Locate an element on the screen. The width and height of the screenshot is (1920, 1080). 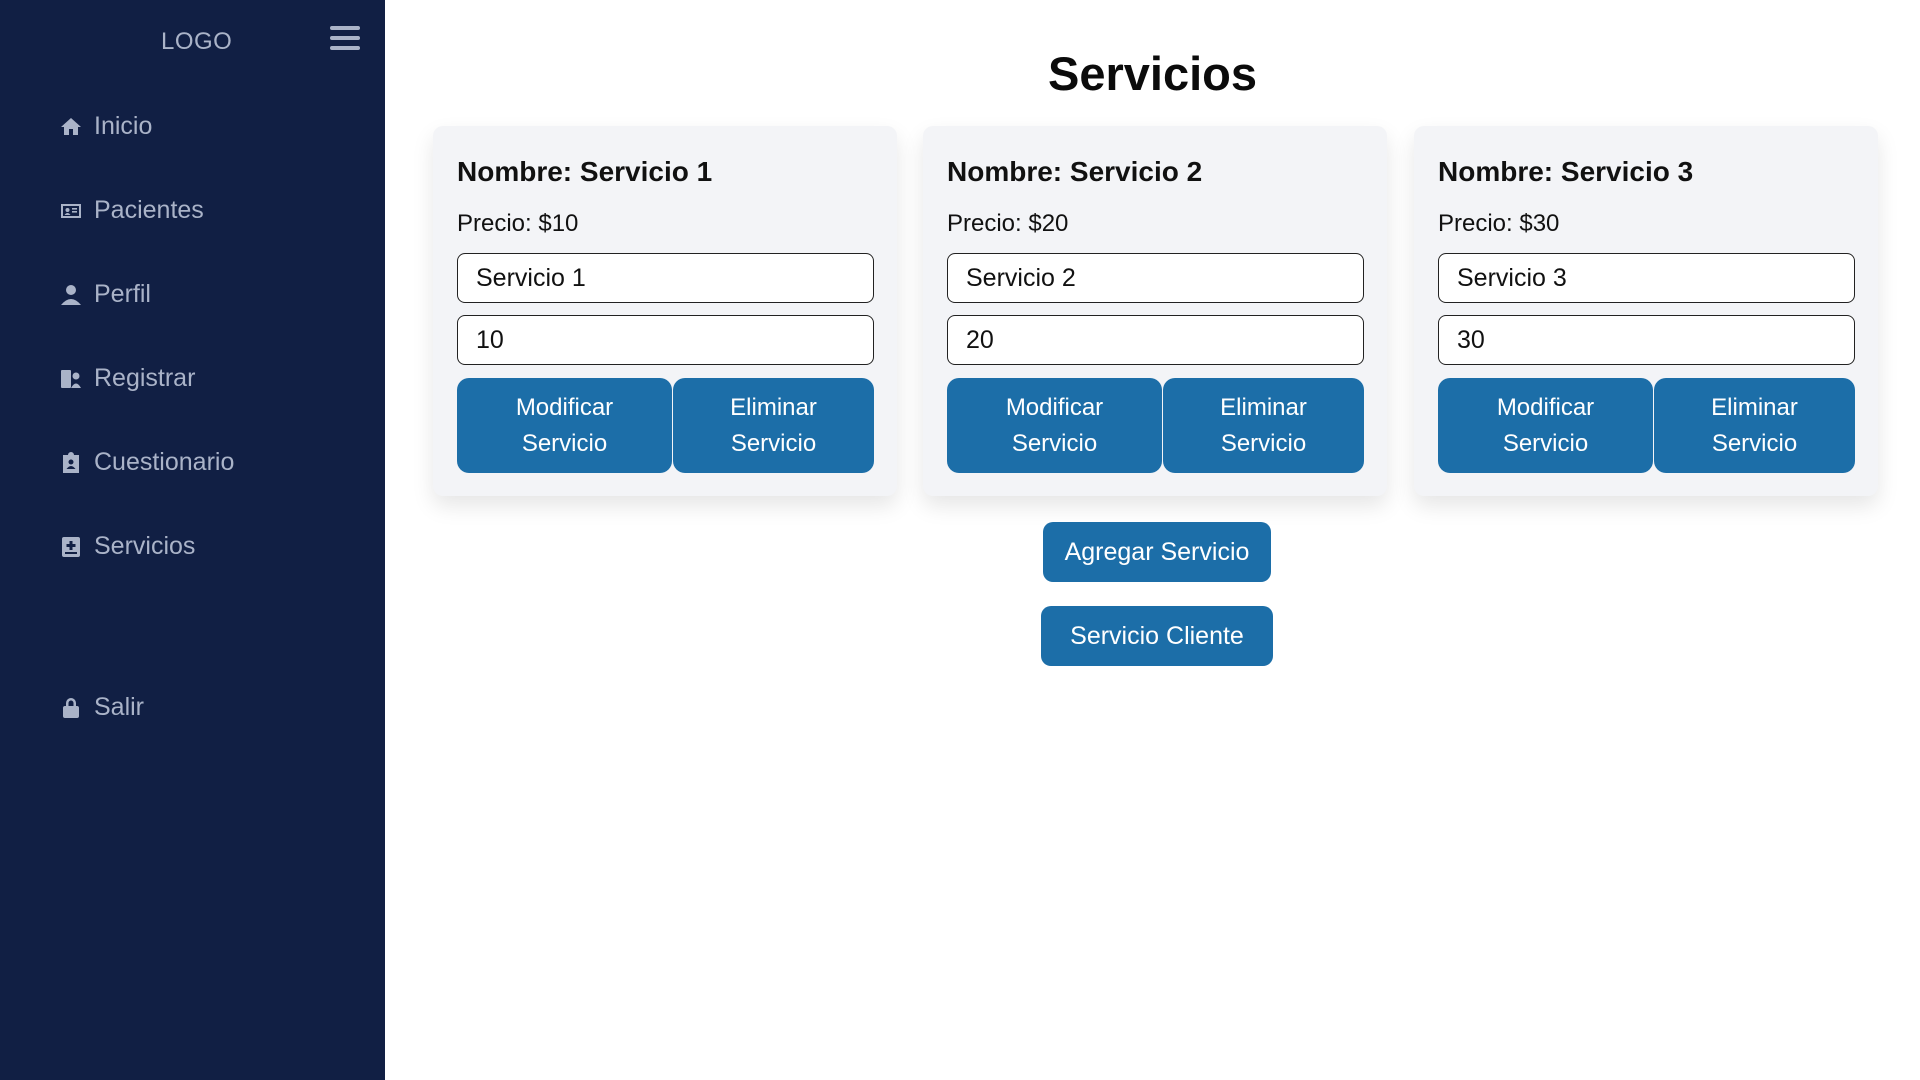
sidebar-item-salir: Salir is located at coordinates (101, 707).